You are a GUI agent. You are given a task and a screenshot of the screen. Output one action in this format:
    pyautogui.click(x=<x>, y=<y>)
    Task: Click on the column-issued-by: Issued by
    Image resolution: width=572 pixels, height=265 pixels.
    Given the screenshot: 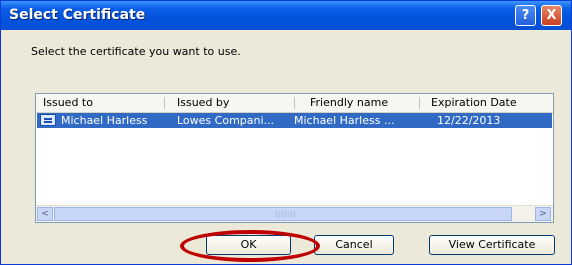 What is the action you would take?
    pyautogui.click(x=203, y=102)
    